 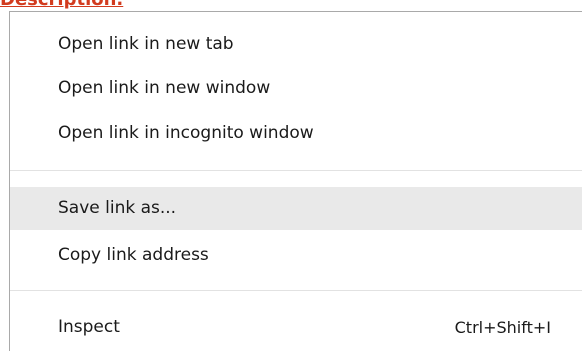 What do you see at coordinates (186, 133) in the screenshot?
I see `menu-item-label: Open link in incognito window` at bounding box center [186, 133].